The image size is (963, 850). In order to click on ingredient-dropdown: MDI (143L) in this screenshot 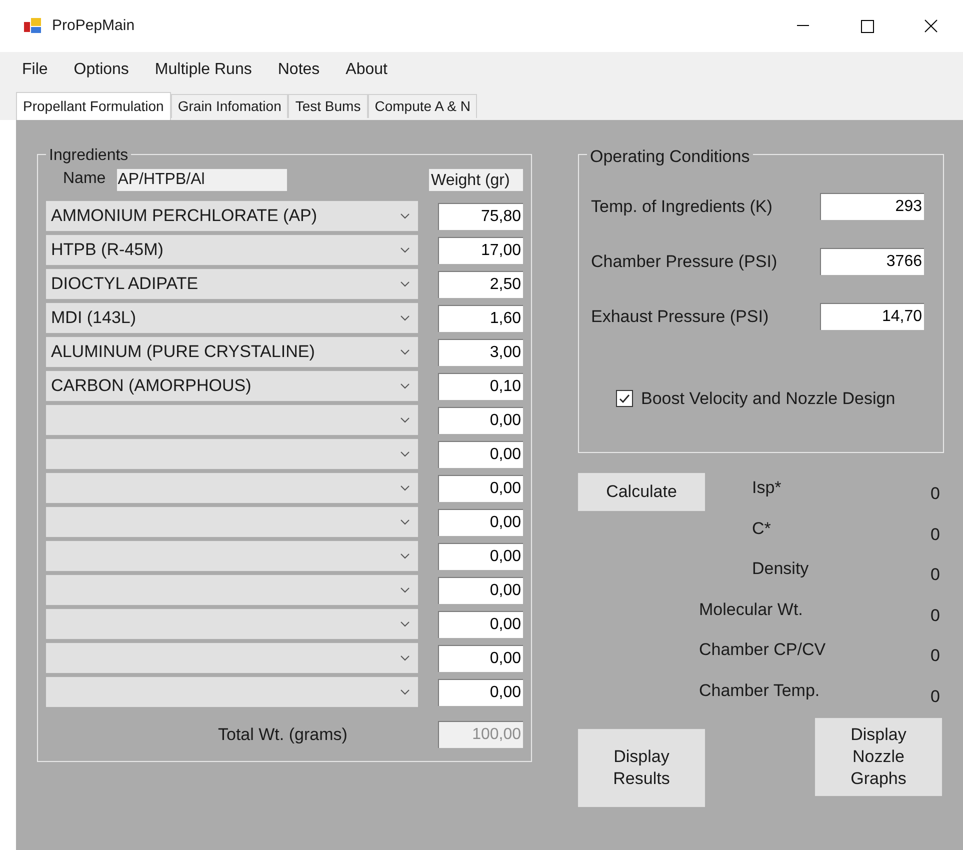, I will do `click(232, 318)`.